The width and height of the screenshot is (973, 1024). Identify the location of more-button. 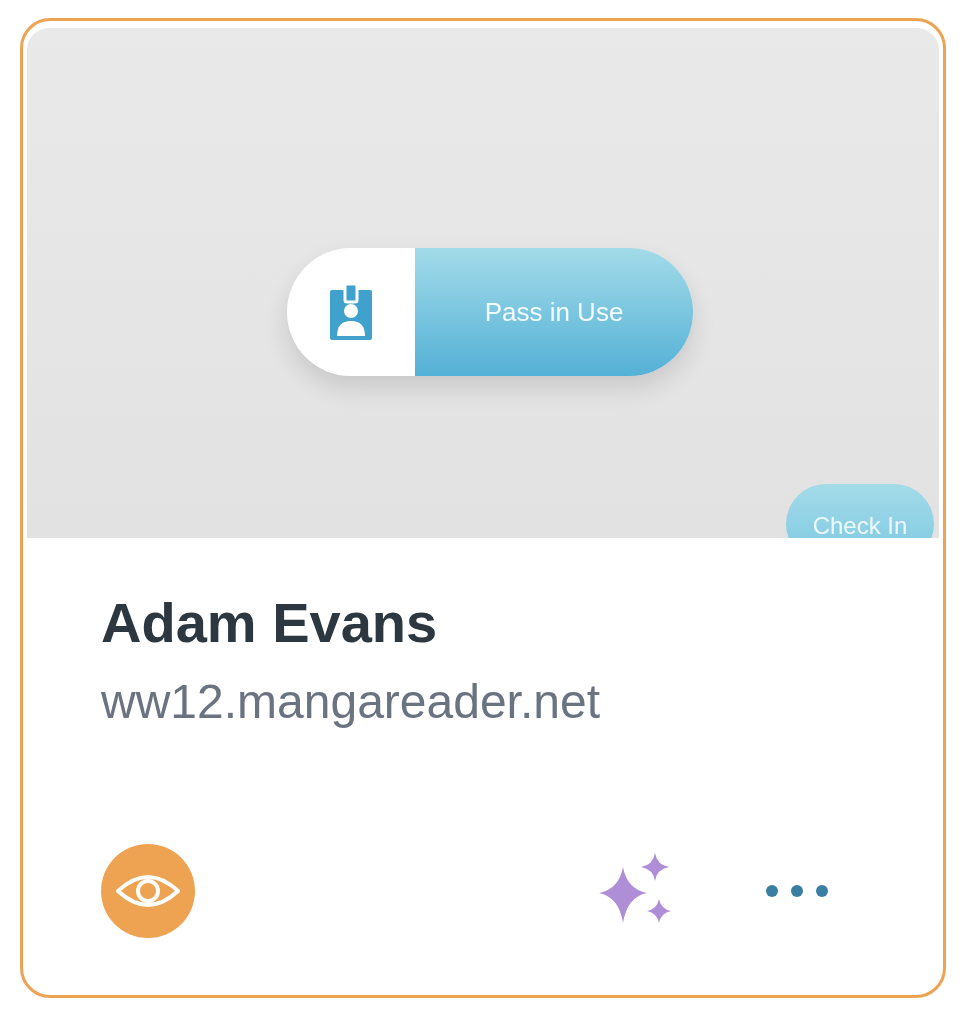
(797, 891).